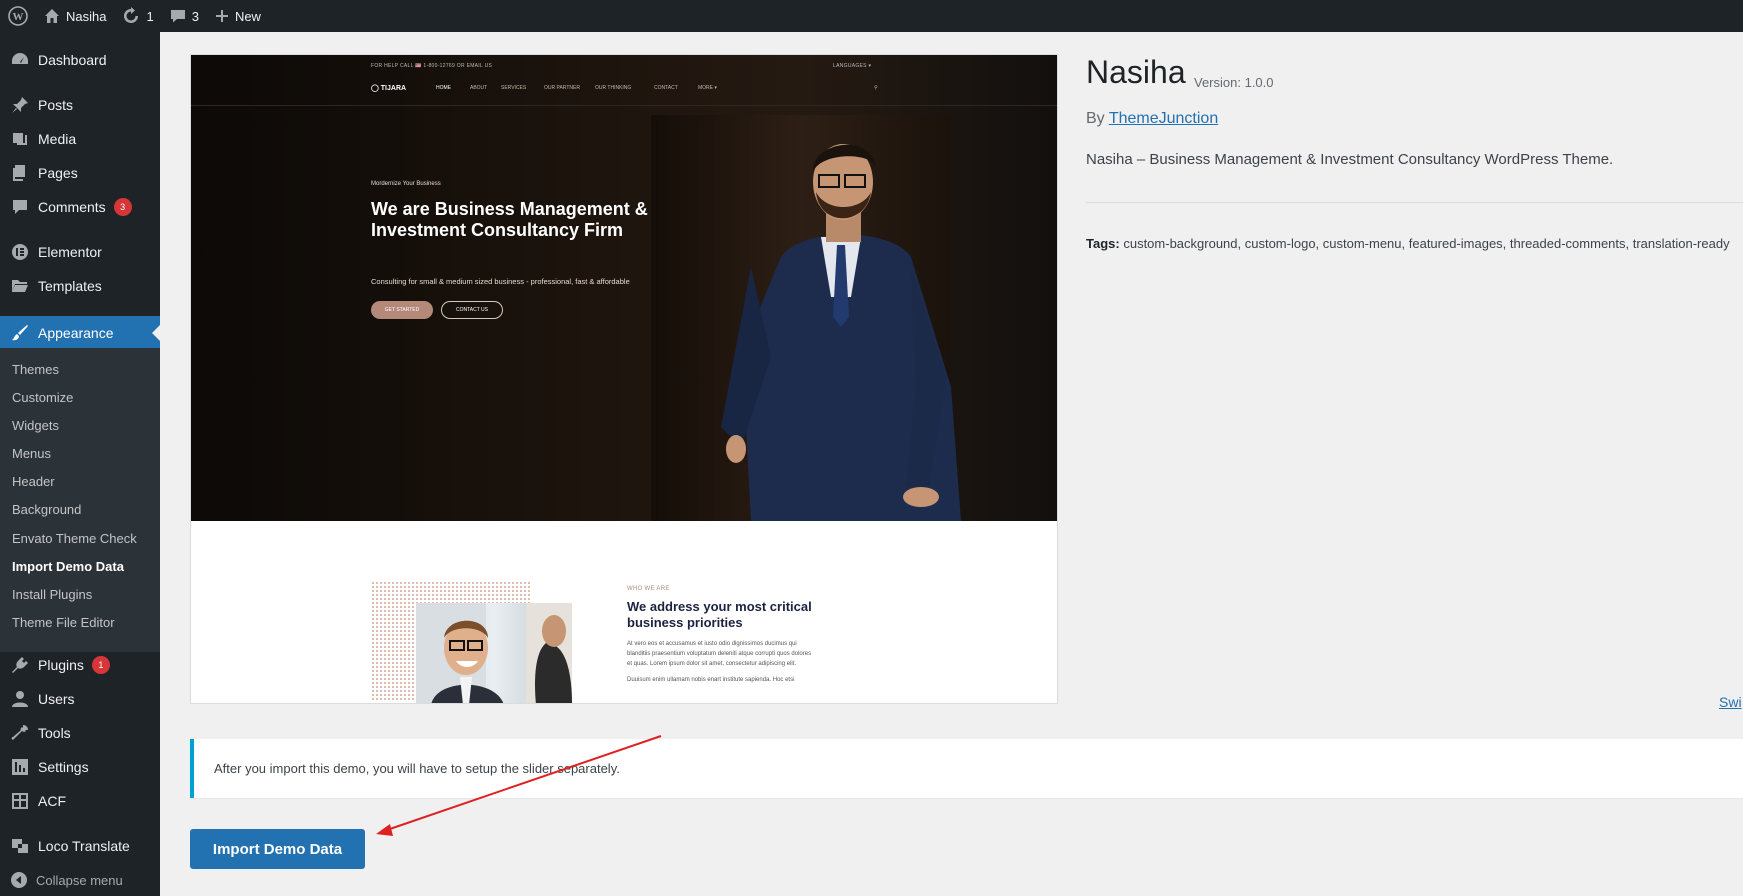 The height and width of the screenshot is (896, 1743). Describe the element at coordinates (707, 88) in the screenshot. I see `preview-nav-item: MORE ▾` at that location.